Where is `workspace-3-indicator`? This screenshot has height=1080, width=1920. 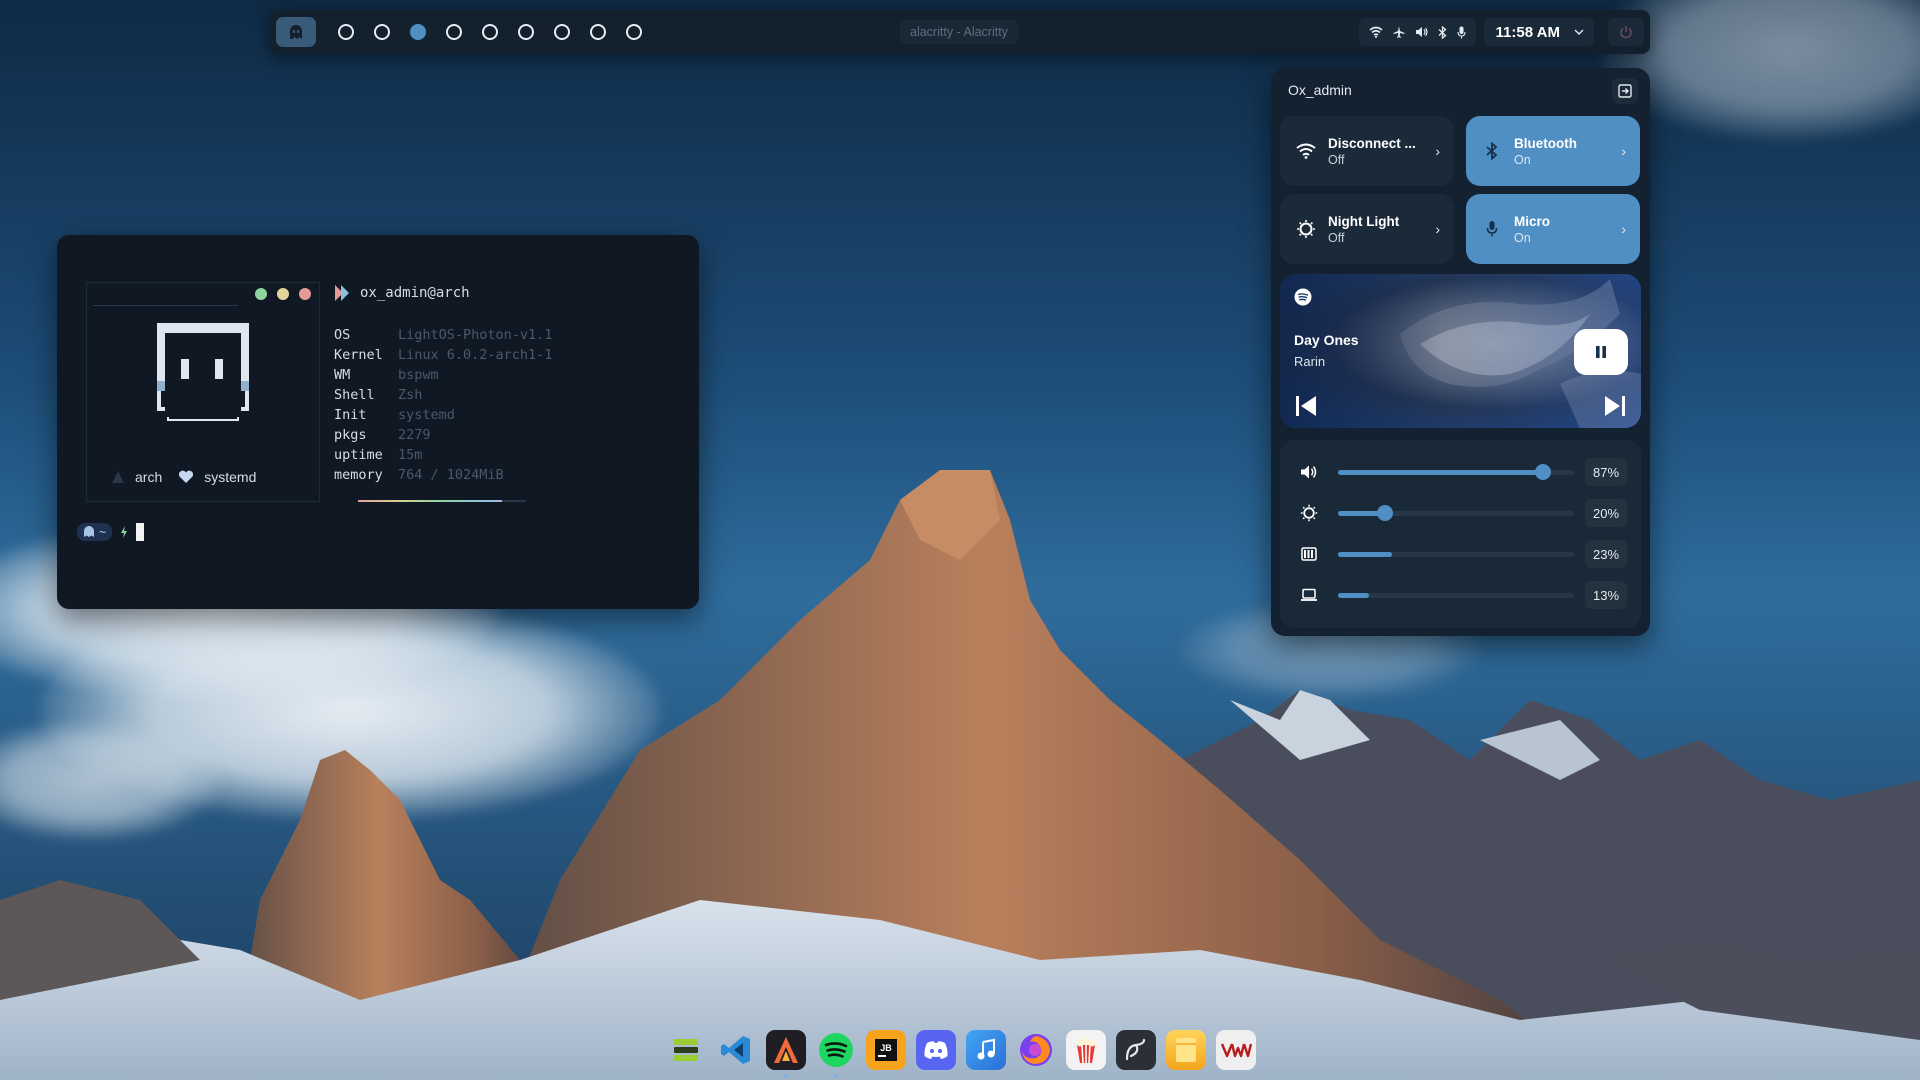 workspace-3-indicator is located at coordinates (418, 32).